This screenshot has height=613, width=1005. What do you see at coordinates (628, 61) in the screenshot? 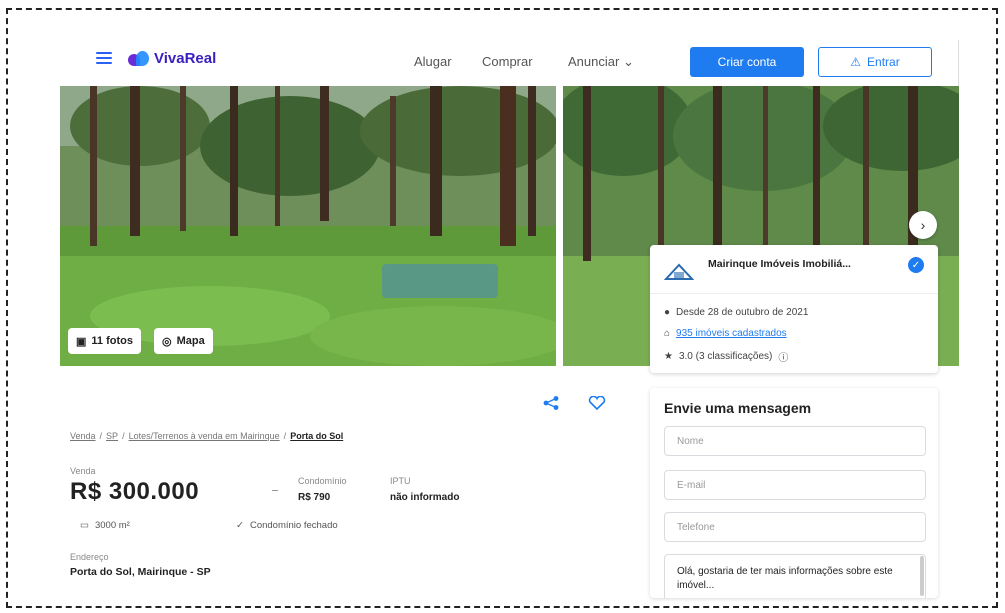
I see `chevron-down-icon: ⌄` at bounding box center [628, 61].